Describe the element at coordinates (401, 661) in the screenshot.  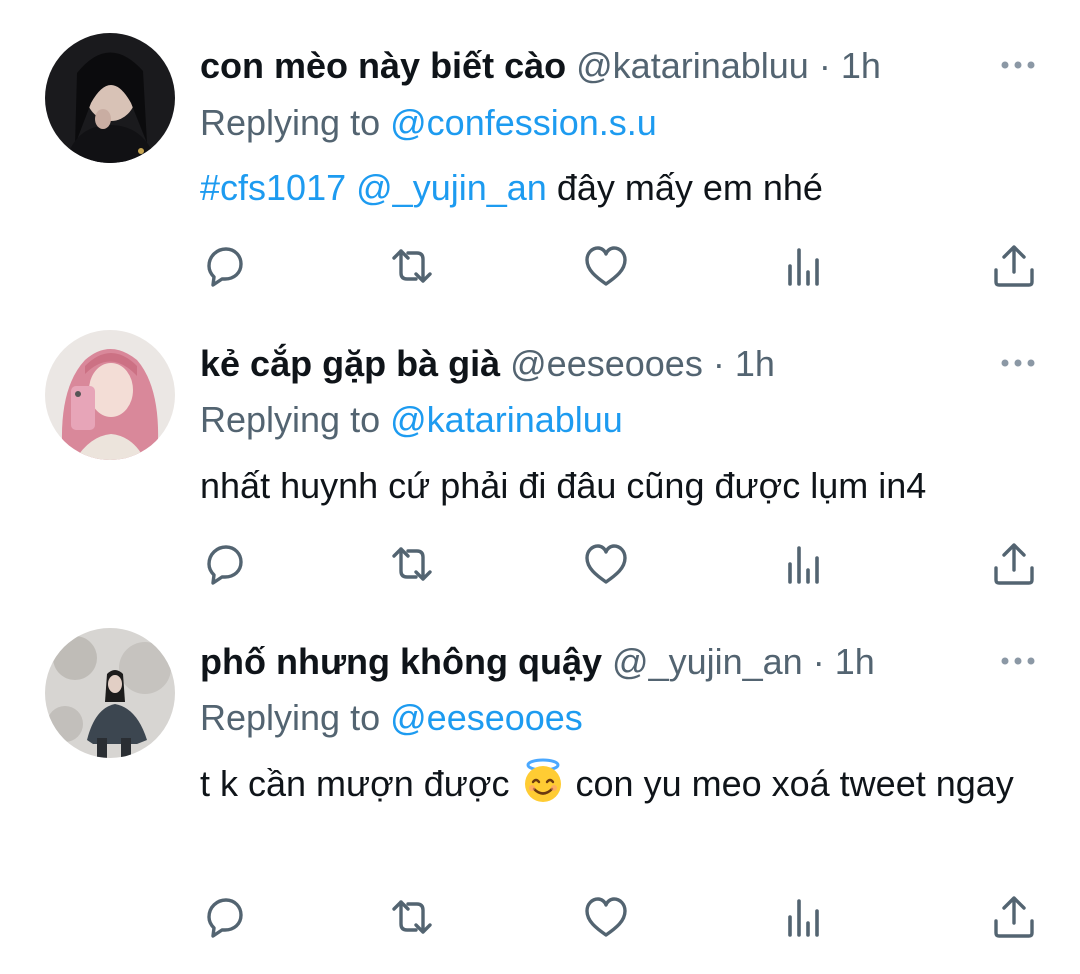
I see `display-name: phố nhưng không quậy` at that location.